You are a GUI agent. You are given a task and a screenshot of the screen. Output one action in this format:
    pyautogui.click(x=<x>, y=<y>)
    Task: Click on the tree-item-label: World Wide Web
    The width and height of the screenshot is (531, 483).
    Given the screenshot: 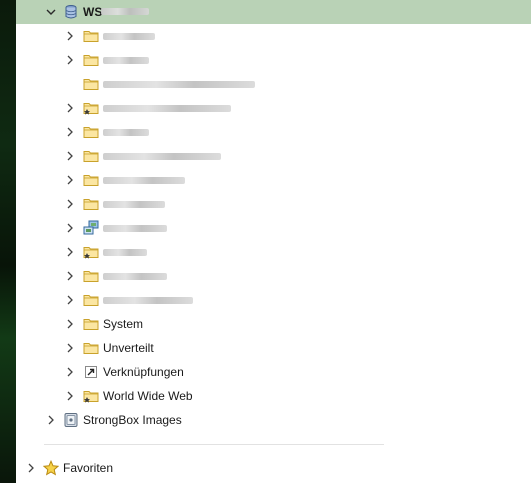 What is the action you would take?
    pyautogui.click(x=148, y=396)
    